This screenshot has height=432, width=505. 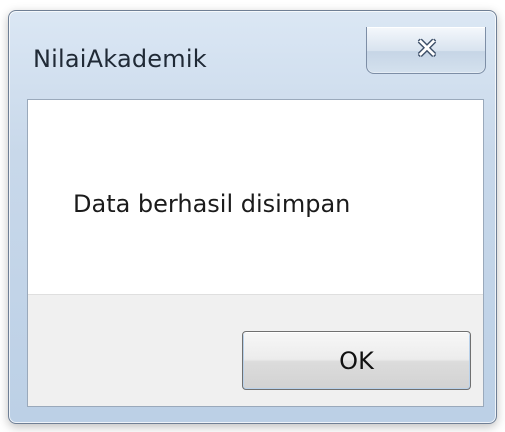 What do you see at coordinates (212, 204) in the screenshot?
I see `dialog-message: Data berhasil disimpan` at bounding box center [212, 204].